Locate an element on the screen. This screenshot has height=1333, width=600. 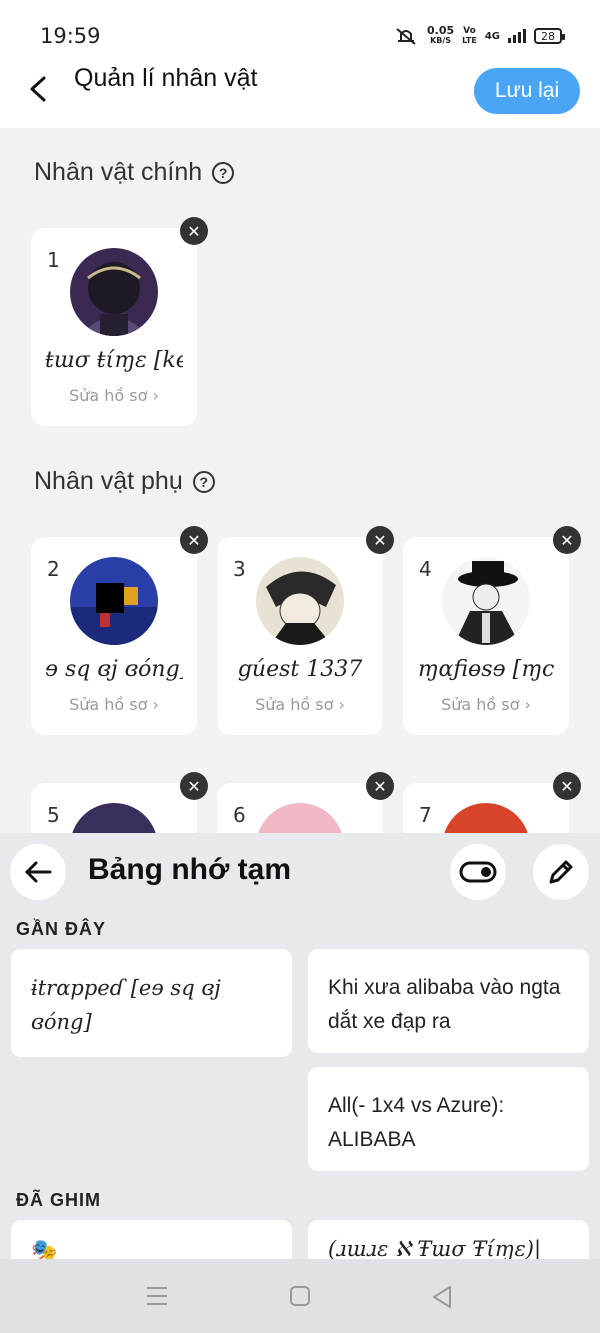
back-button is located at coordinates (38, 872).